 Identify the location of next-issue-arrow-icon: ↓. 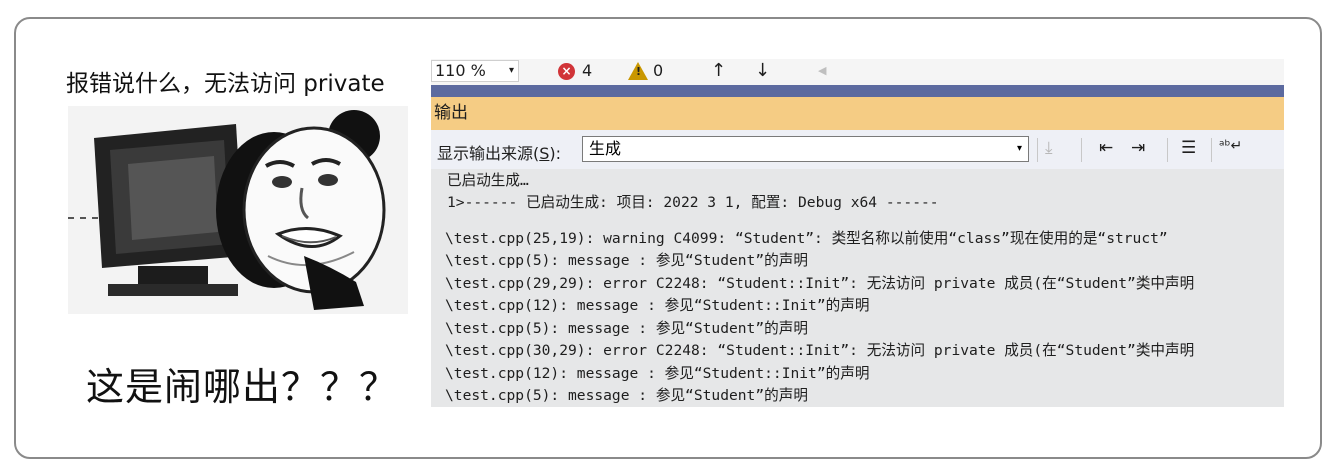
(762, 70).